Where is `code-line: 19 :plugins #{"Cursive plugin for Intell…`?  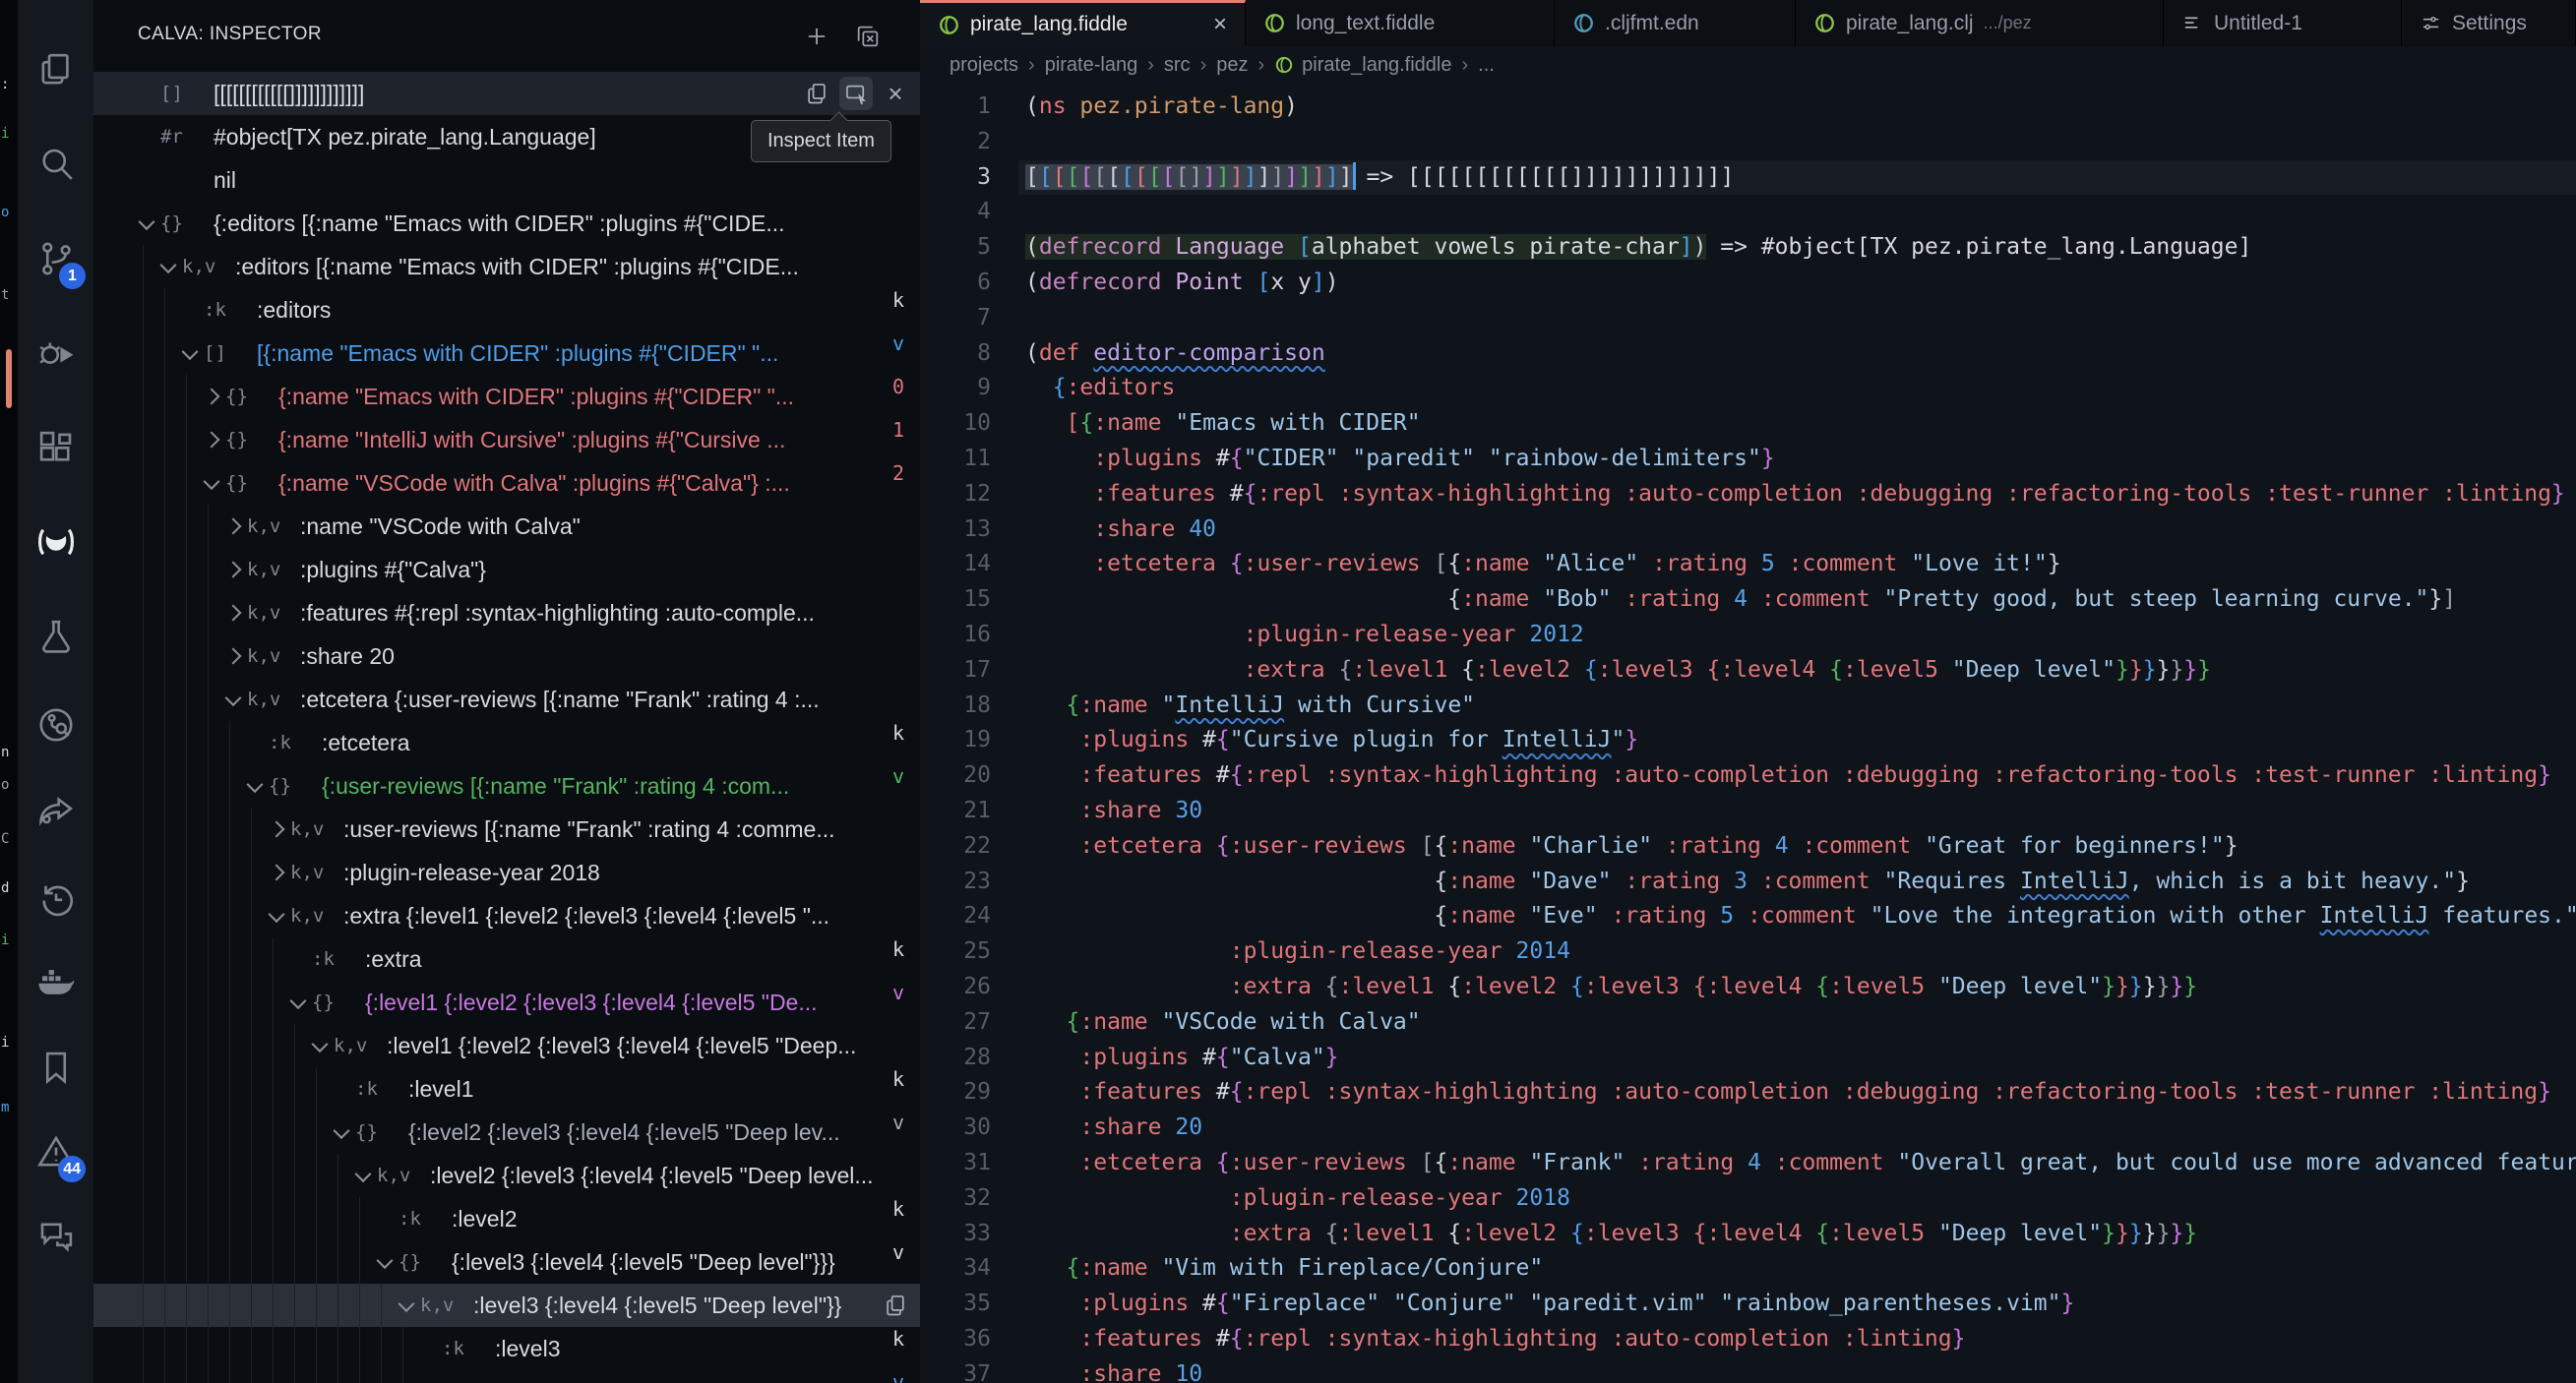
code-line: 19 :plugins #{"Cursive plugin for Intell… is located at coordinates (1748, 740).